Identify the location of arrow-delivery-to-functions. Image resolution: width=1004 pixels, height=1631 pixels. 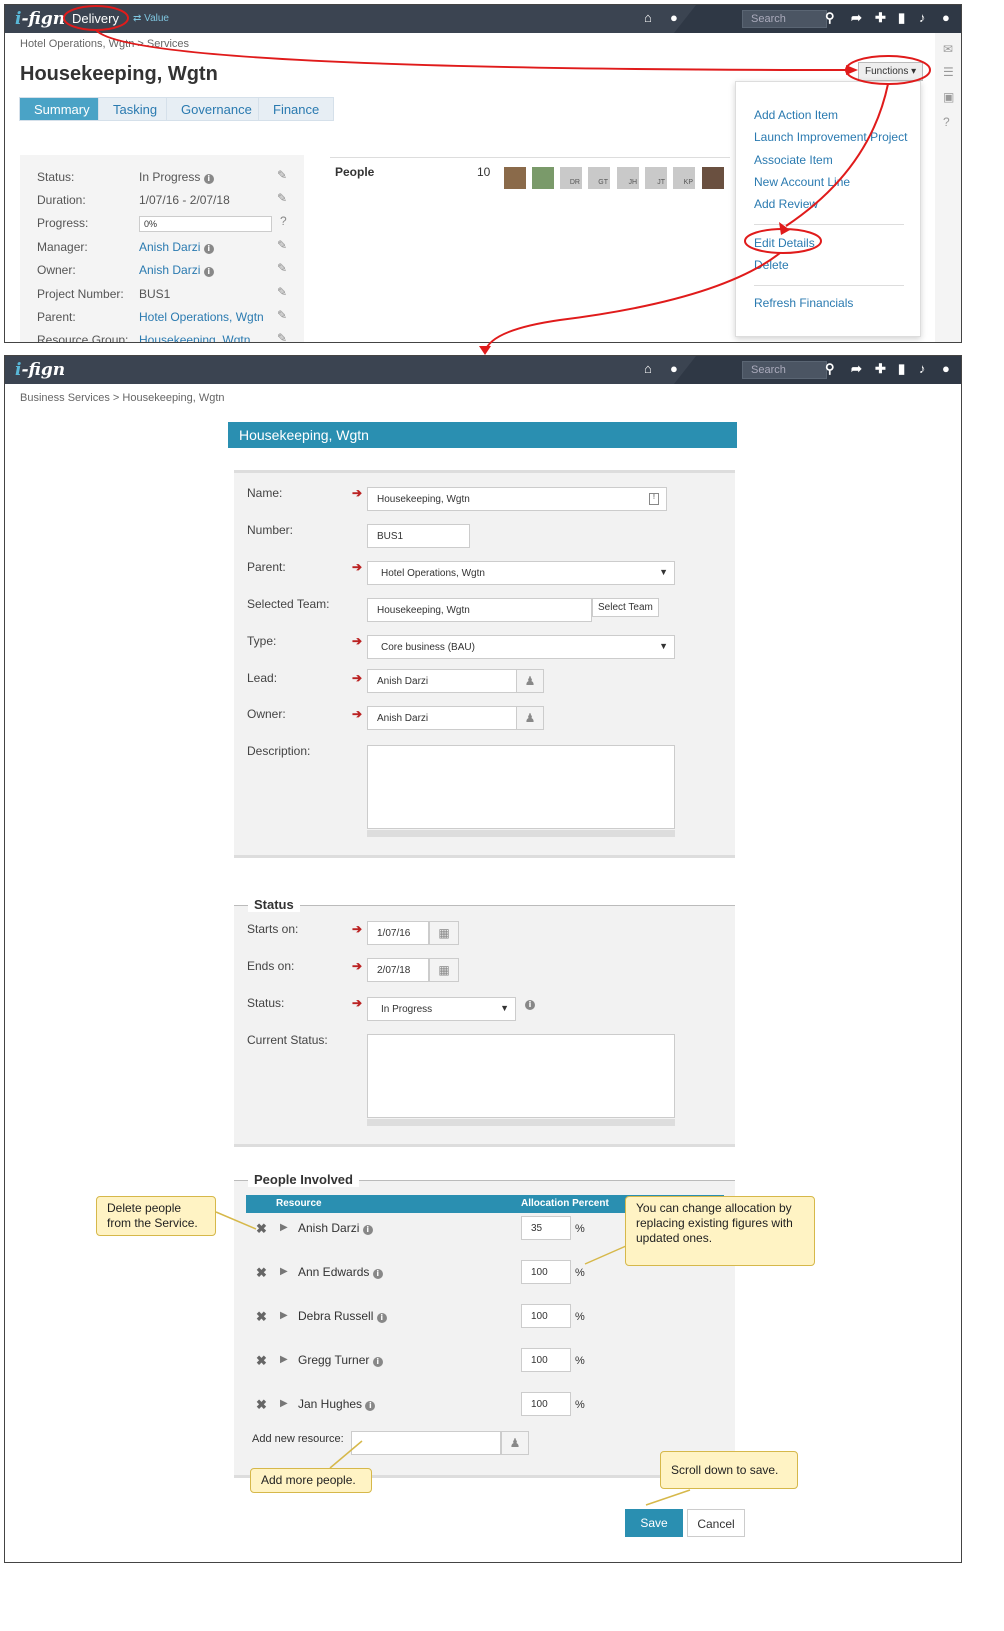
(471, 50).